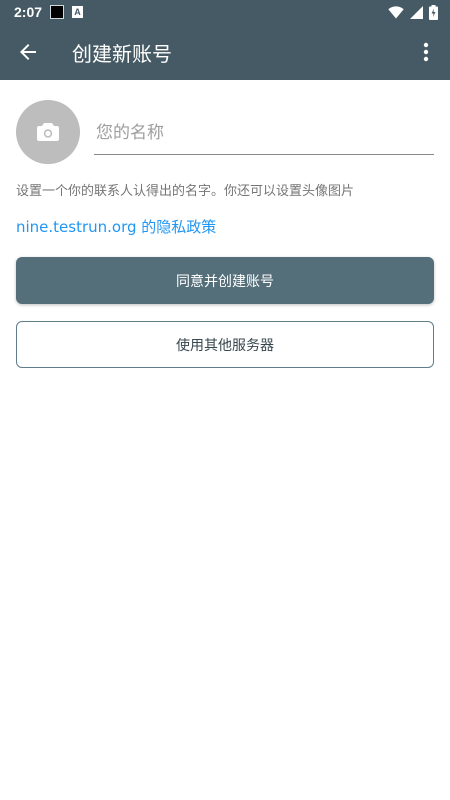 The height and width of the screenshot is (800, 450). I want to click on display-name-input, so click(264, 133).